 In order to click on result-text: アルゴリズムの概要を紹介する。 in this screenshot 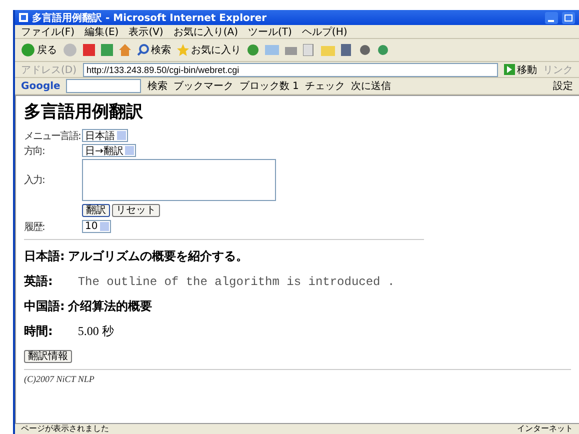, I will do `click(158, 256)`.